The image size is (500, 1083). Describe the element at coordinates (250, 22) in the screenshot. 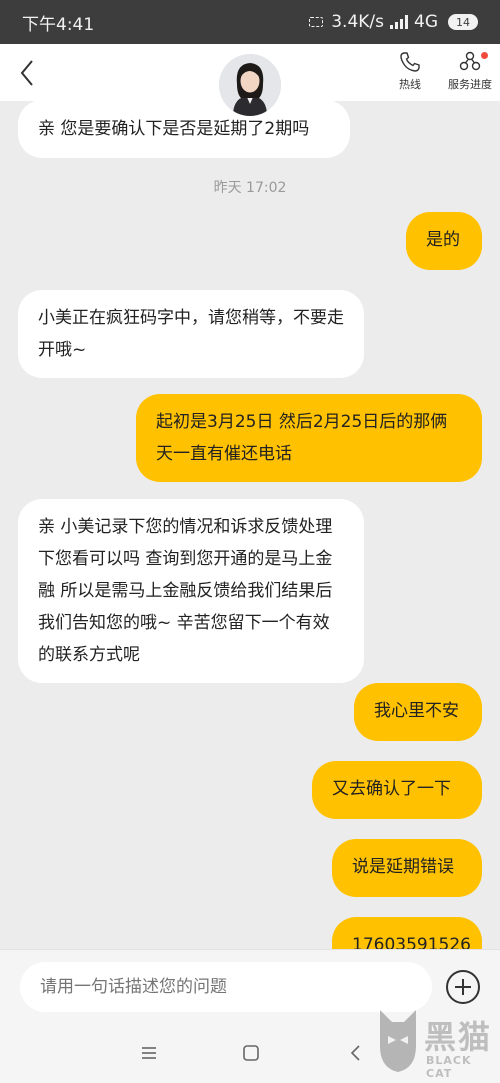

I see `status-bar: 下午4:41 3.4K/s 4G 14` at that location.